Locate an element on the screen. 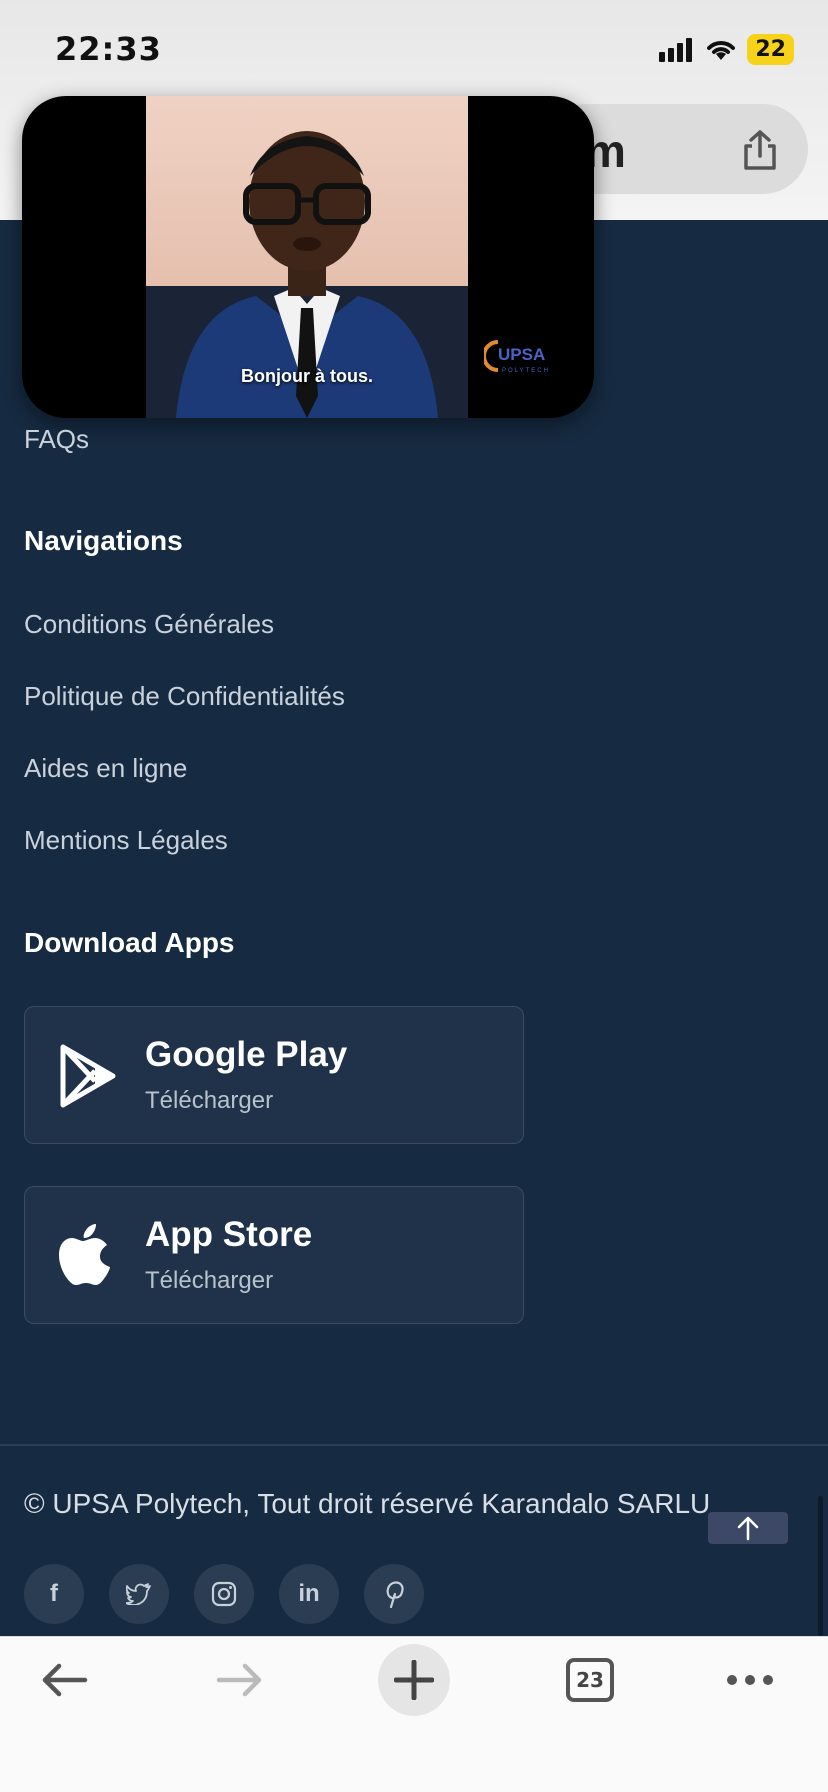 The height and width of the screenshot is (1792, 828). tab-count: 23 is located at coordinates (590, 1680).